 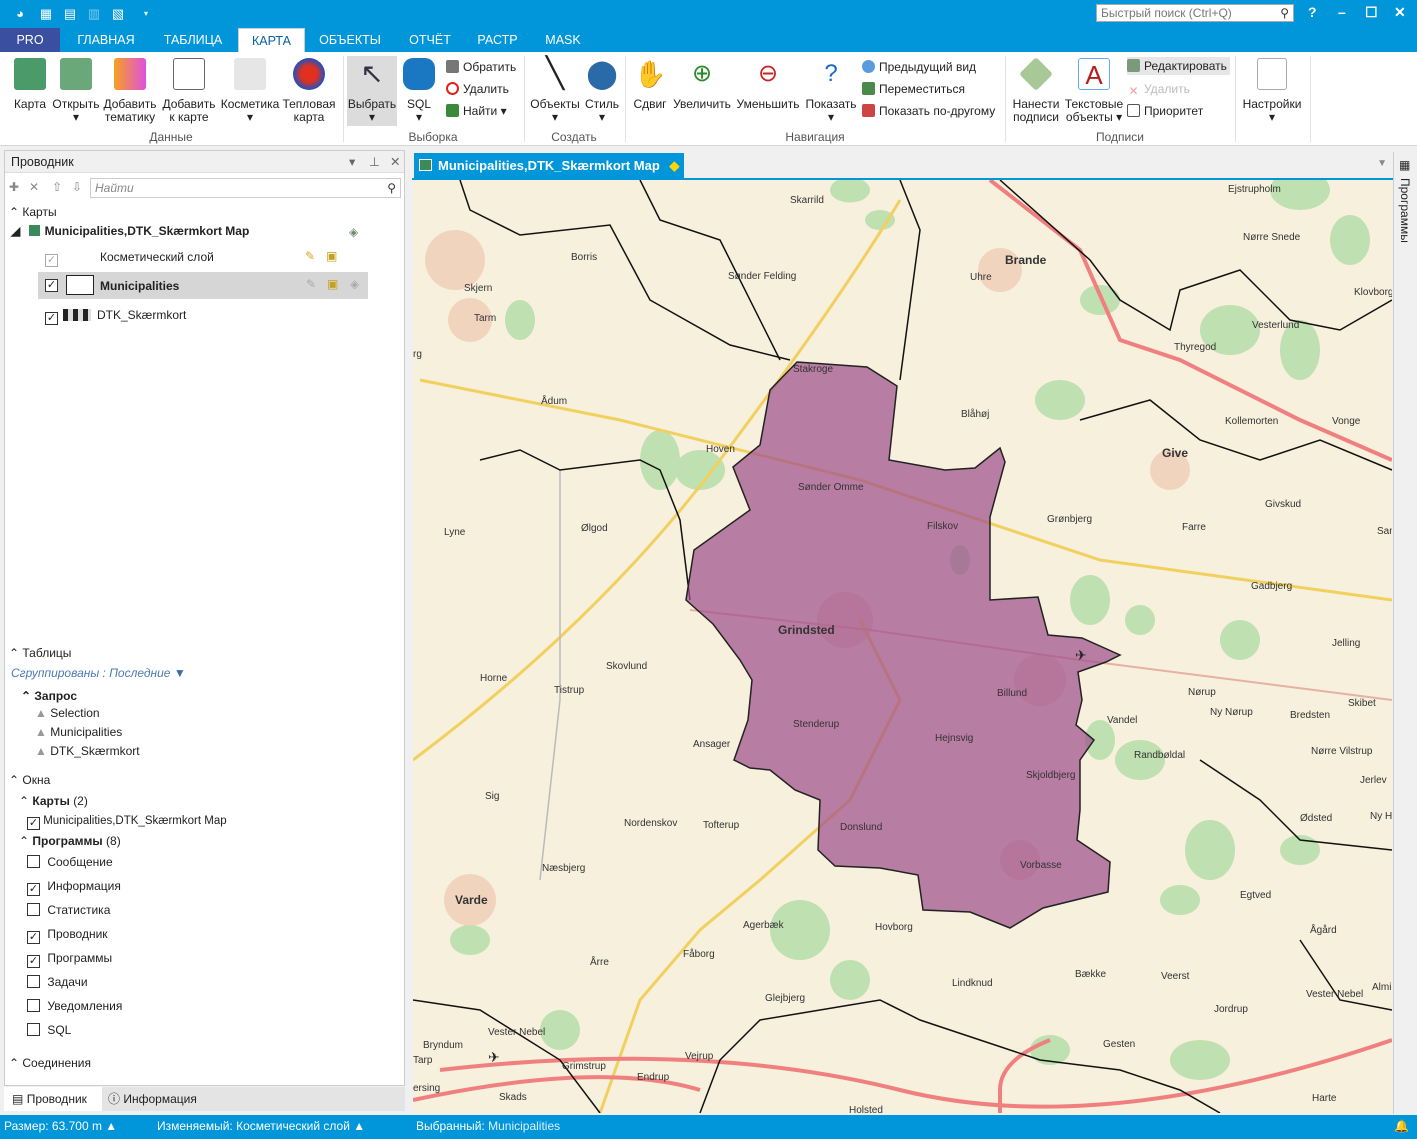 What do you see at coordinates (203, 285) in the screenshot?
I see `layer-municipalities: ✓ Municipalities ✎ ▣ ◈` at bounding box center [203, 285].